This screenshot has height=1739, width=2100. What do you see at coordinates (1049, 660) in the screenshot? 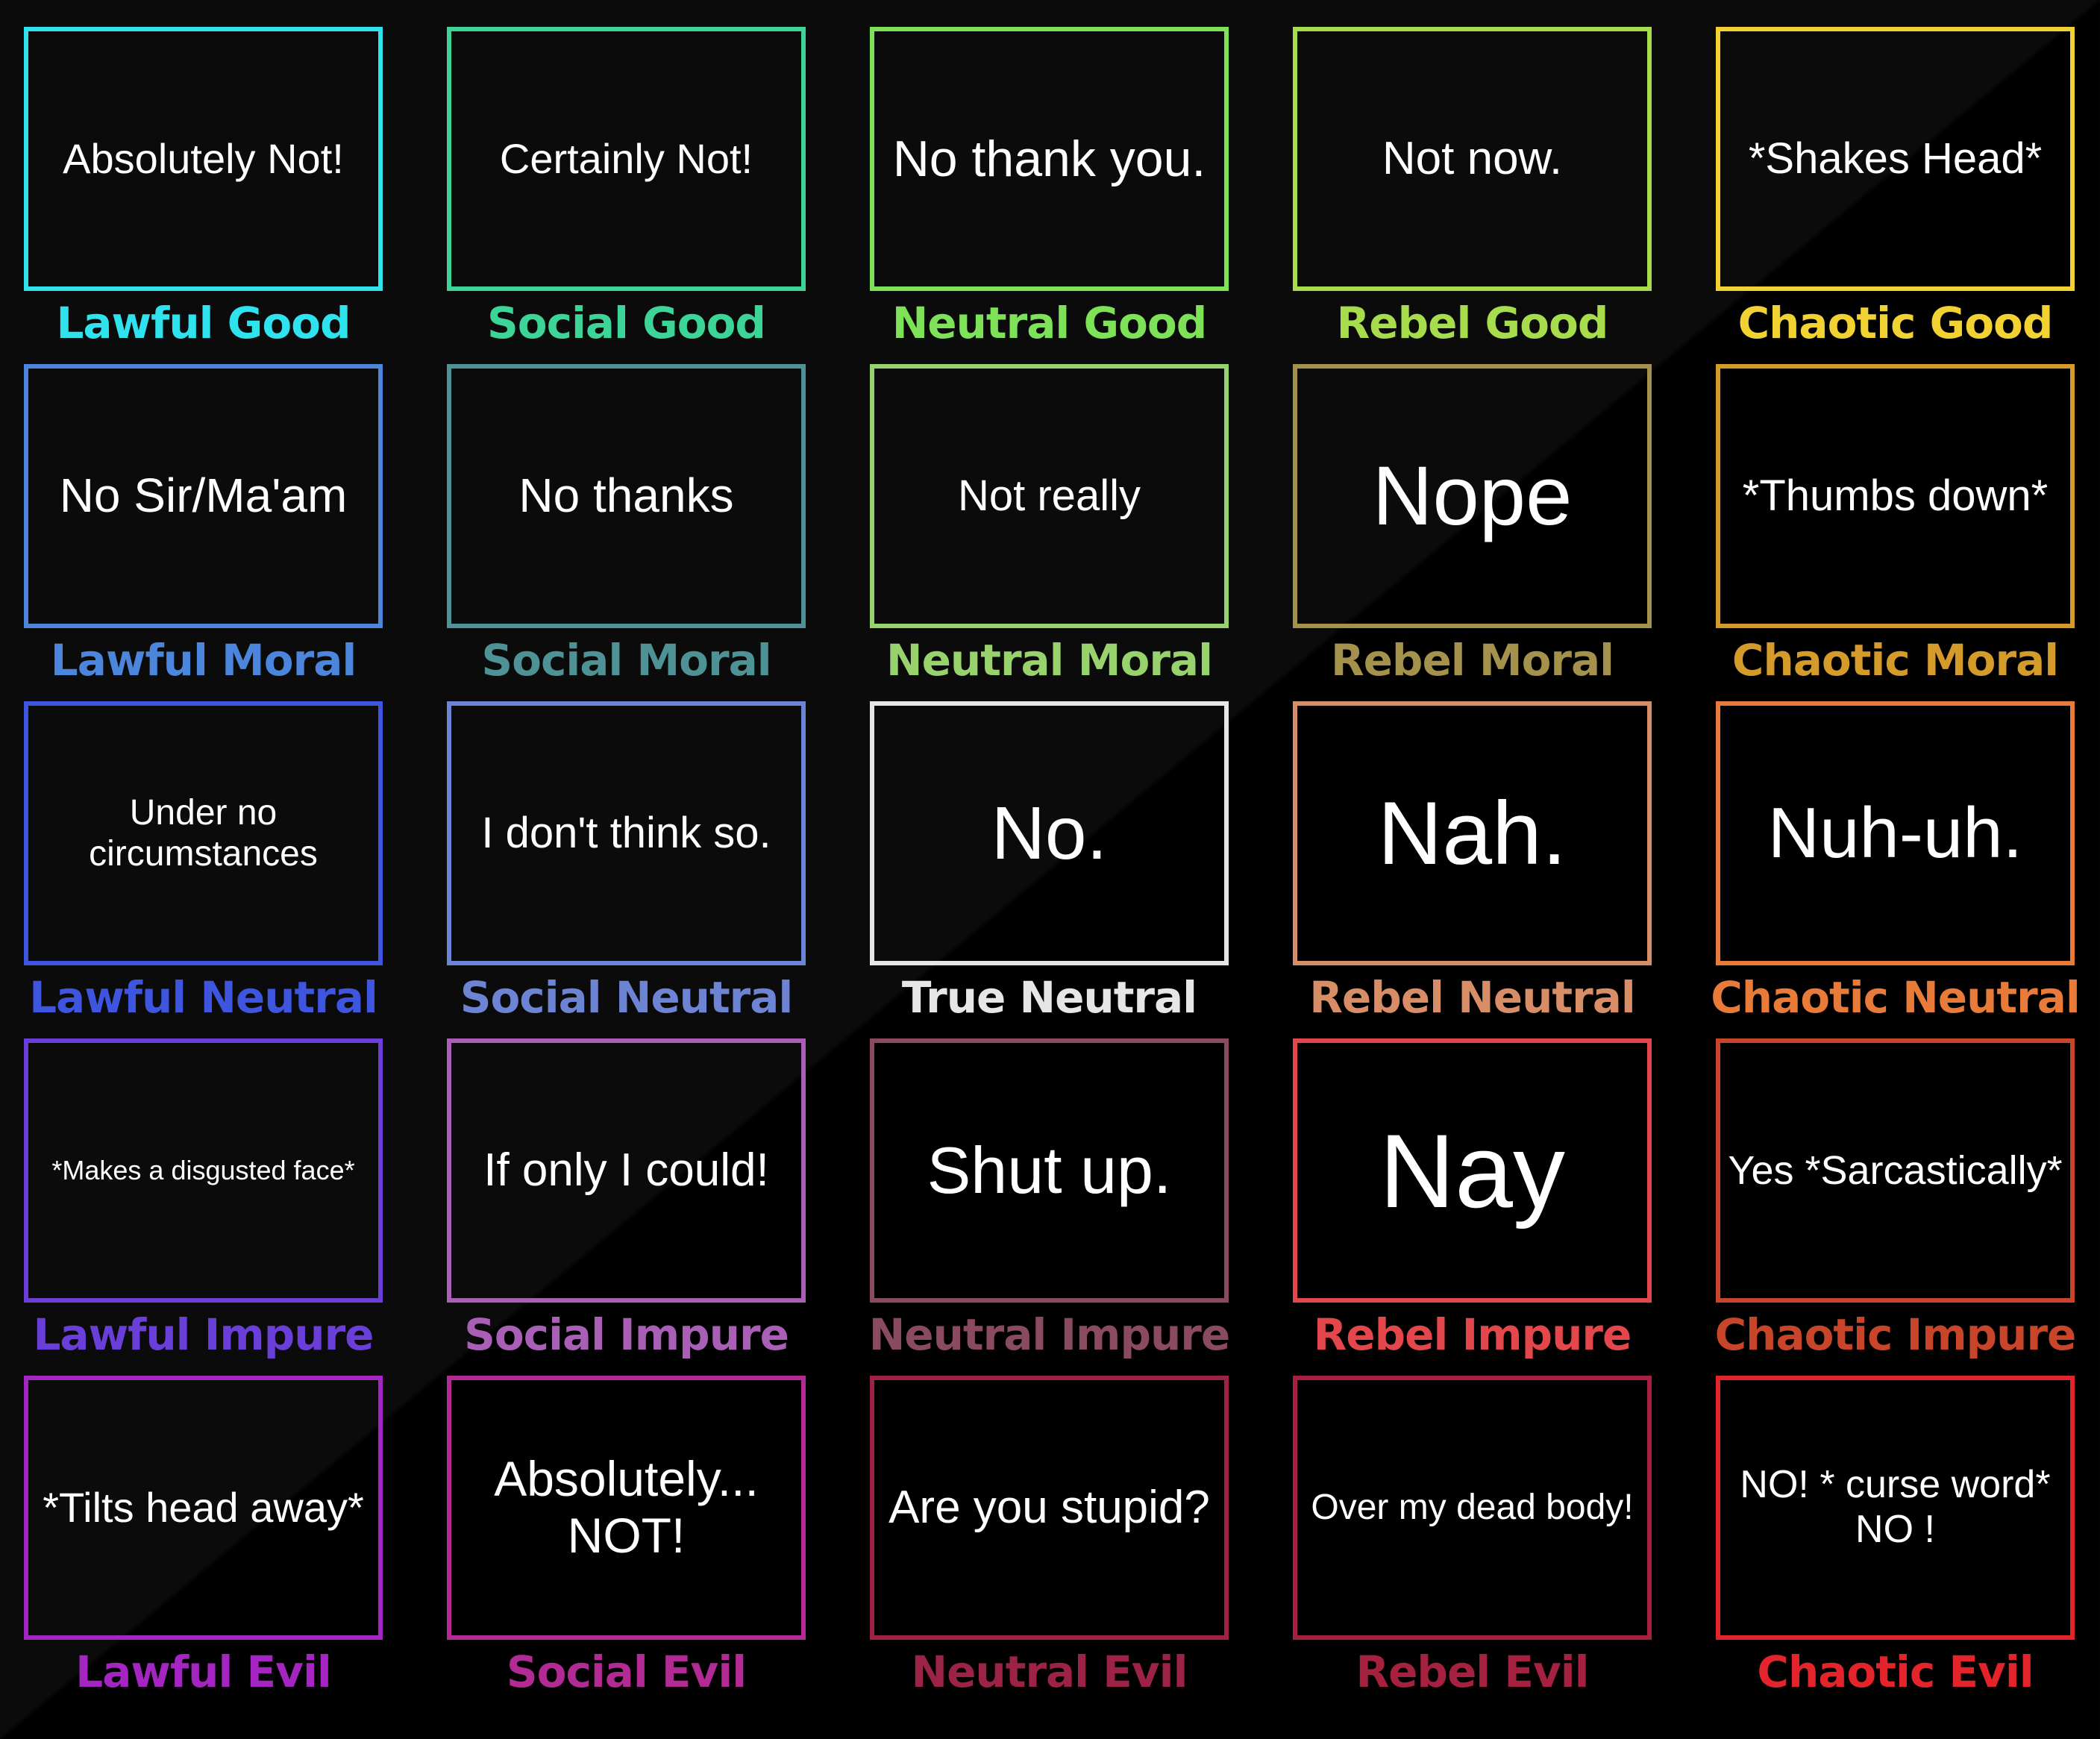
I see `alignment-label: Neutral Moral` at bounding box center [1049, 660].